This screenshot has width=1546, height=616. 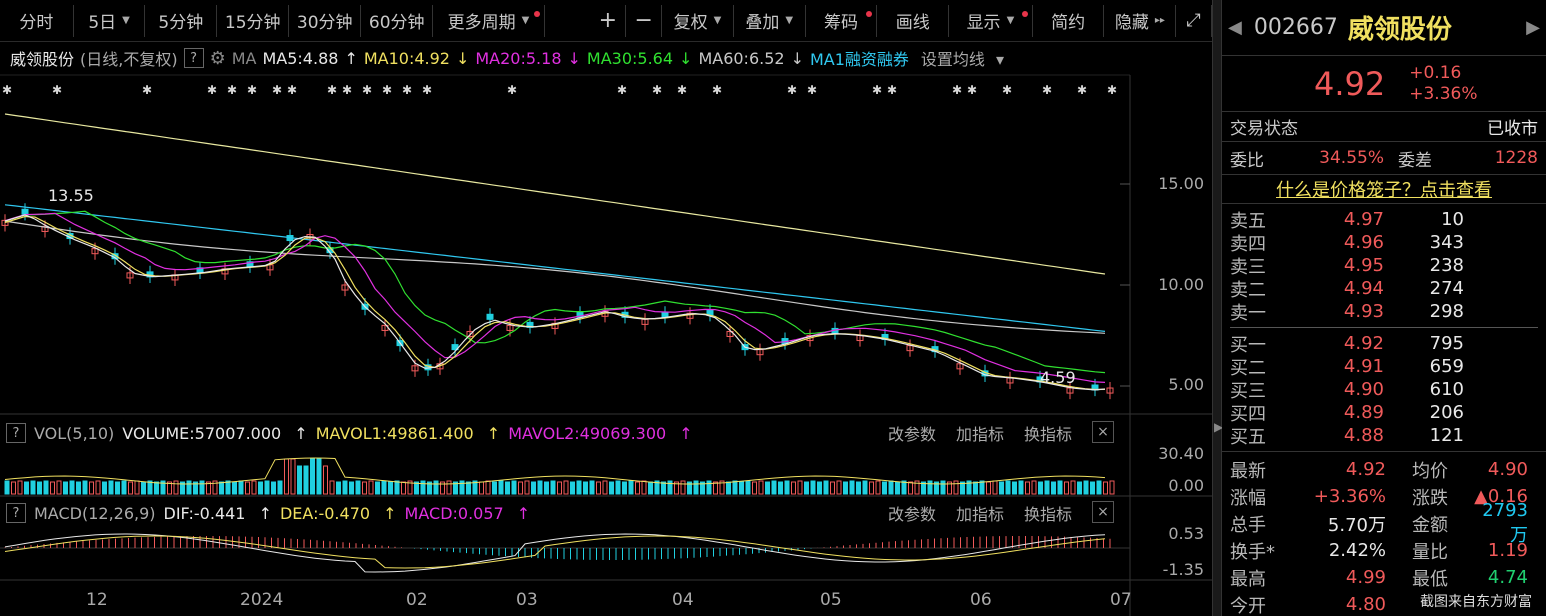 What do you see at coordinates (1384, 413) in the screenshot?
I see `bids-row: 买四 4.89 206` at bounding box center [1384, 413].